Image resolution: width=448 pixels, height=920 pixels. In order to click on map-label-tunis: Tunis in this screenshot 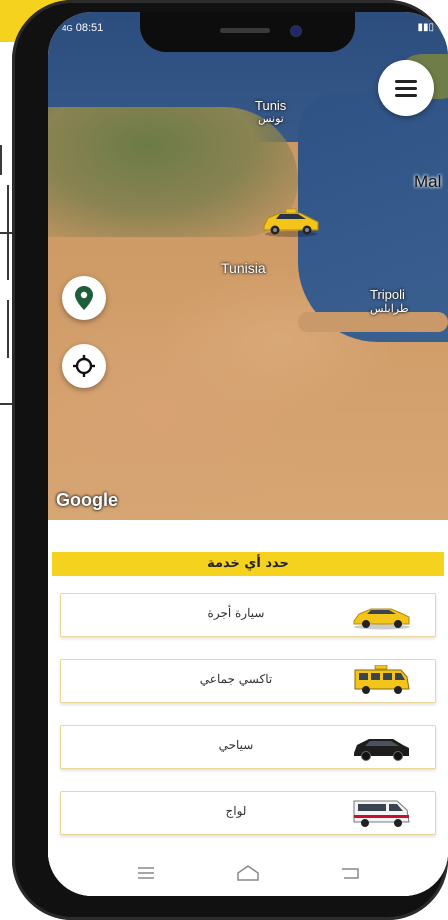, I will do `click(271, 105)`.